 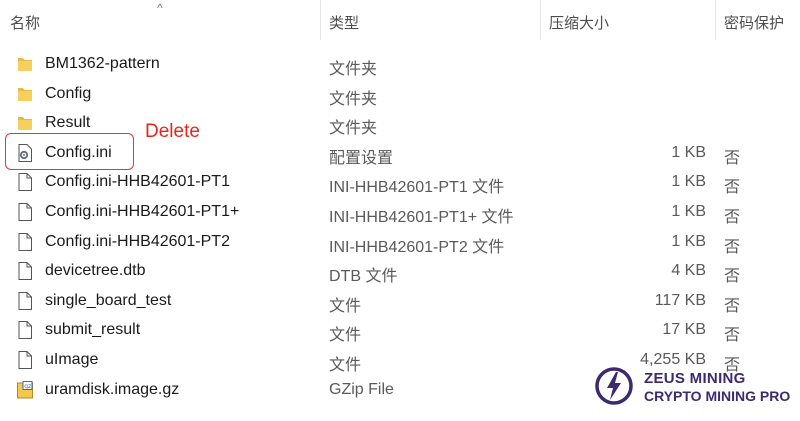 I want to click on file-name: Config.ini-HHB42601-PT1+, so click(x=142, y=211).